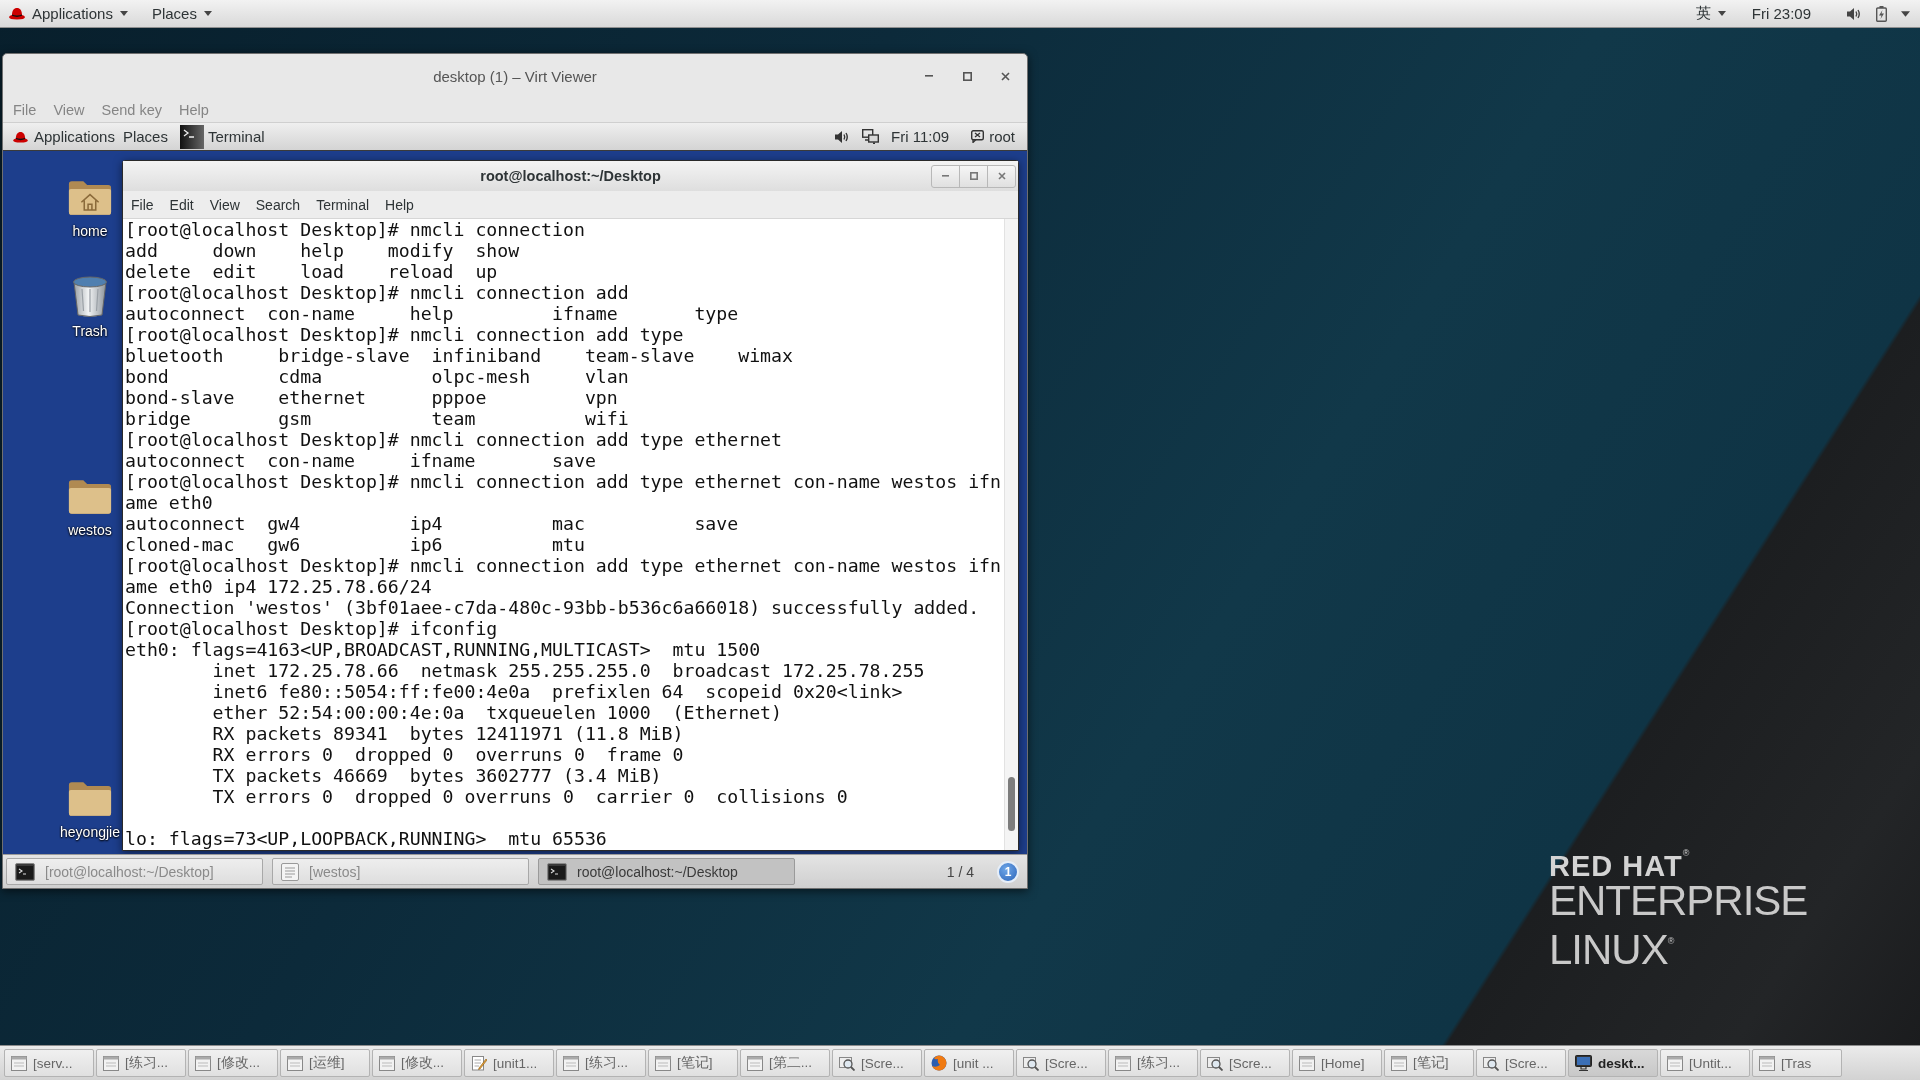 The image size is (1920, 1080). Describe the element at coordinates (355, 544) in the screenshot. I see `terminal-line: cloned-mac gw6 ip6 mtu` at that location.